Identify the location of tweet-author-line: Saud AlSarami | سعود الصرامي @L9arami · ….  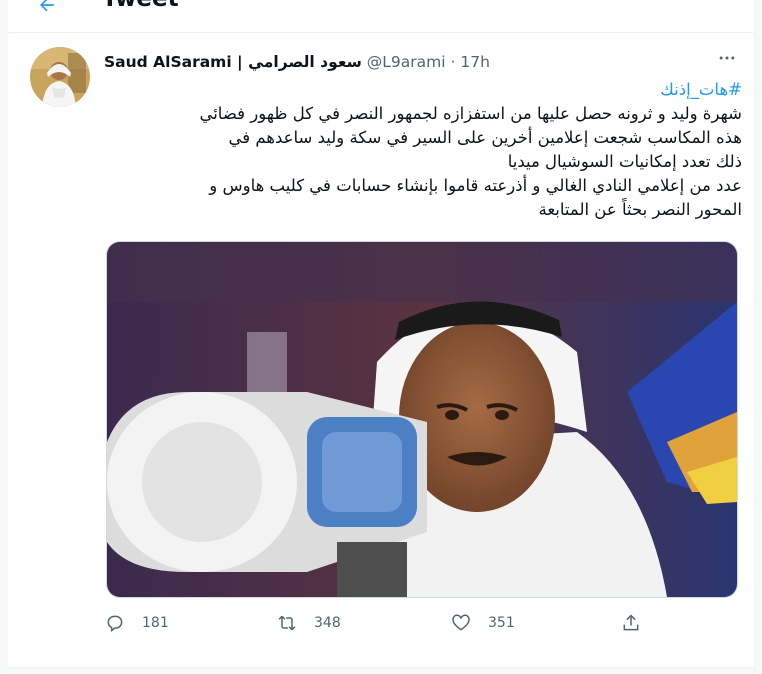
(297, 62).